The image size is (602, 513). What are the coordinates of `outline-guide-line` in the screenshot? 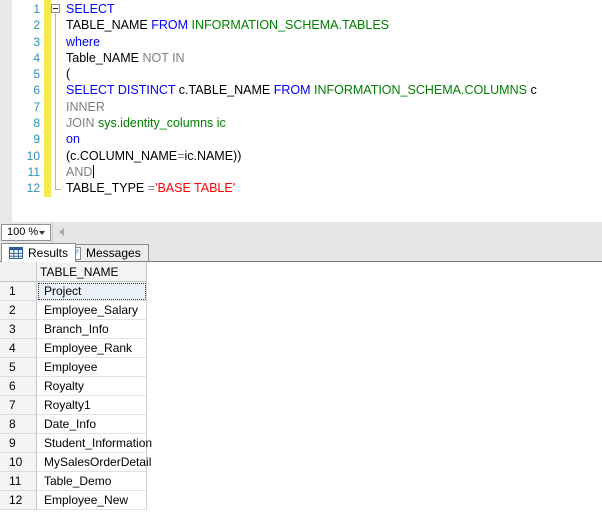 It's located at (55, 101).